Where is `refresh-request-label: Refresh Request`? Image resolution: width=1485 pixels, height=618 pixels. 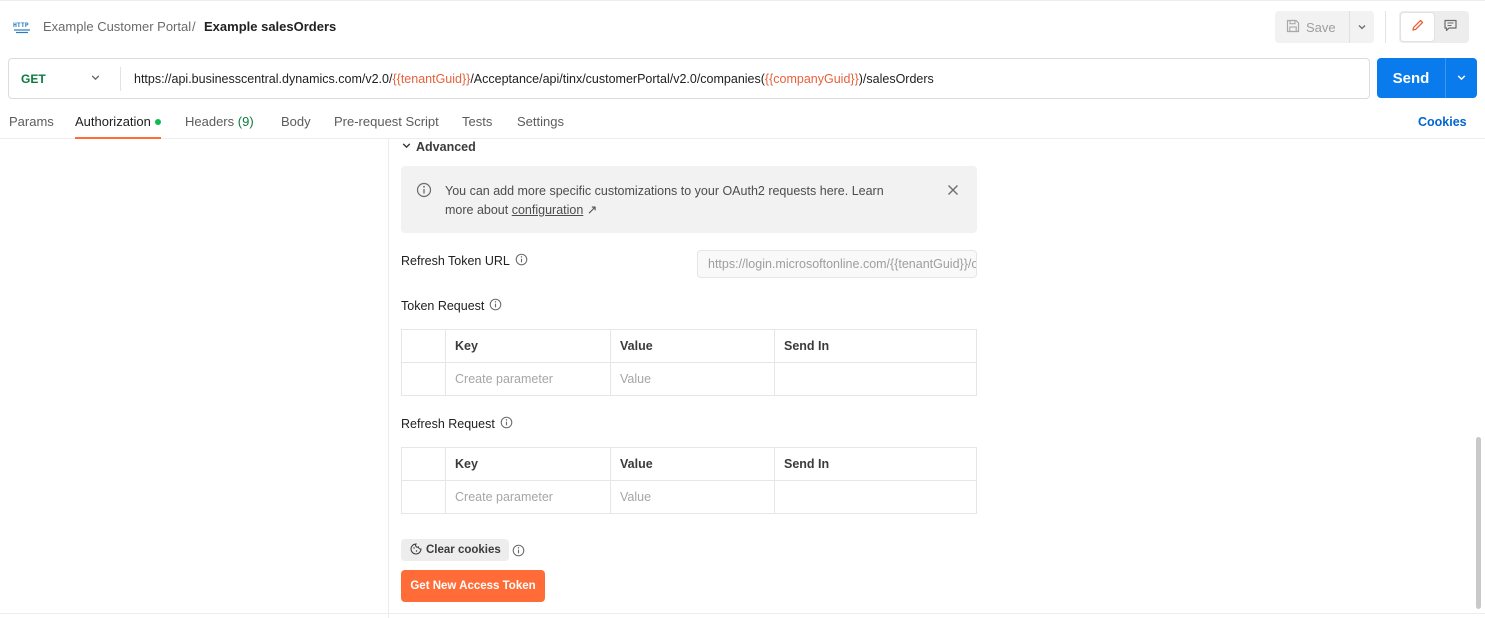
refresh-request-label: Refresh Request is located at coordinates (457, 424).